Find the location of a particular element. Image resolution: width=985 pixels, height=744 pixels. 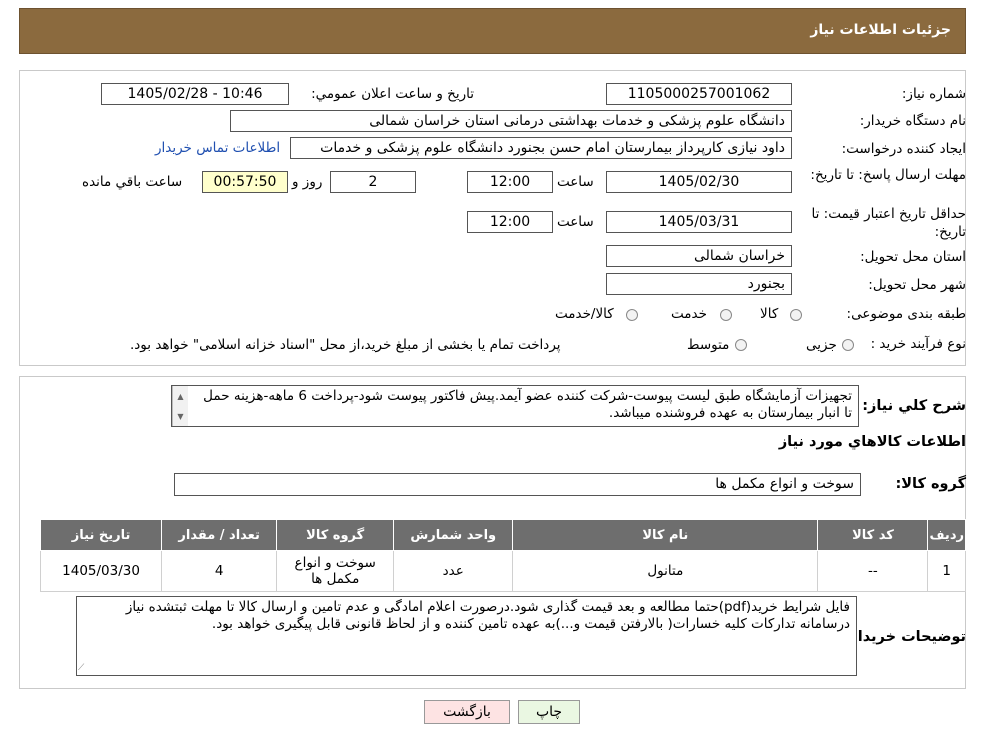

province-label: استان محل تحویل: is located at coordinates (913, 257).